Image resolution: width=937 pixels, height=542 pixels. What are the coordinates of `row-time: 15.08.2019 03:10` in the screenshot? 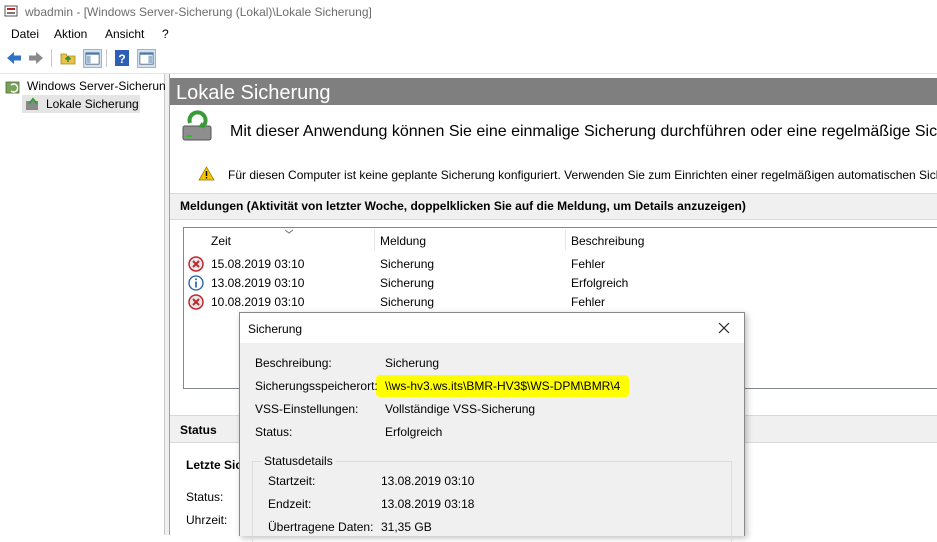 It's located at (258, 264).